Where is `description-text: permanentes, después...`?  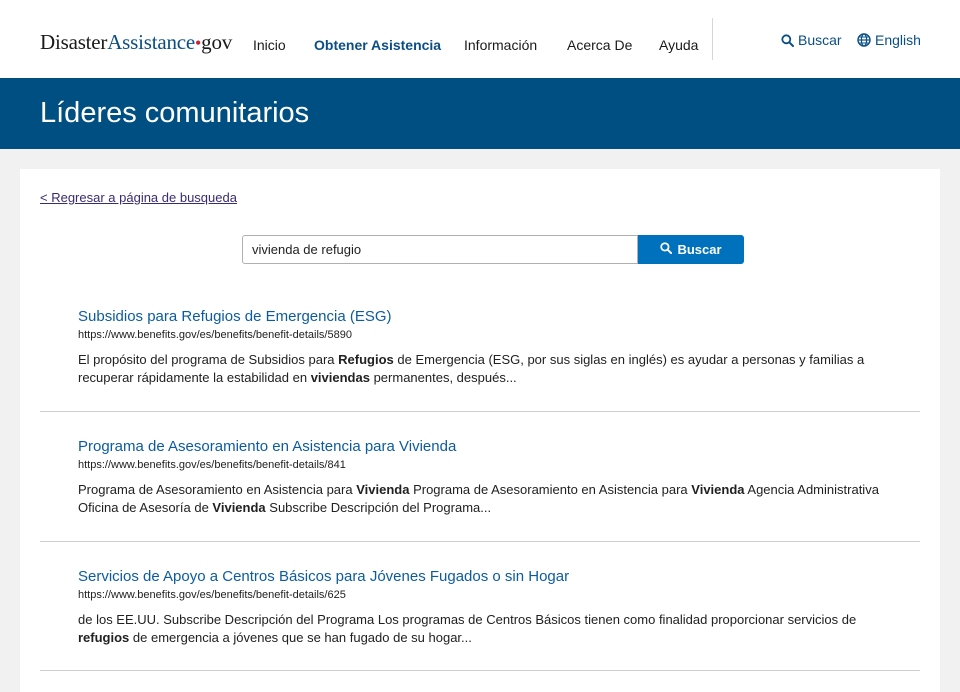 description-text: permanentes, después... is located at coordinates (443, 377).